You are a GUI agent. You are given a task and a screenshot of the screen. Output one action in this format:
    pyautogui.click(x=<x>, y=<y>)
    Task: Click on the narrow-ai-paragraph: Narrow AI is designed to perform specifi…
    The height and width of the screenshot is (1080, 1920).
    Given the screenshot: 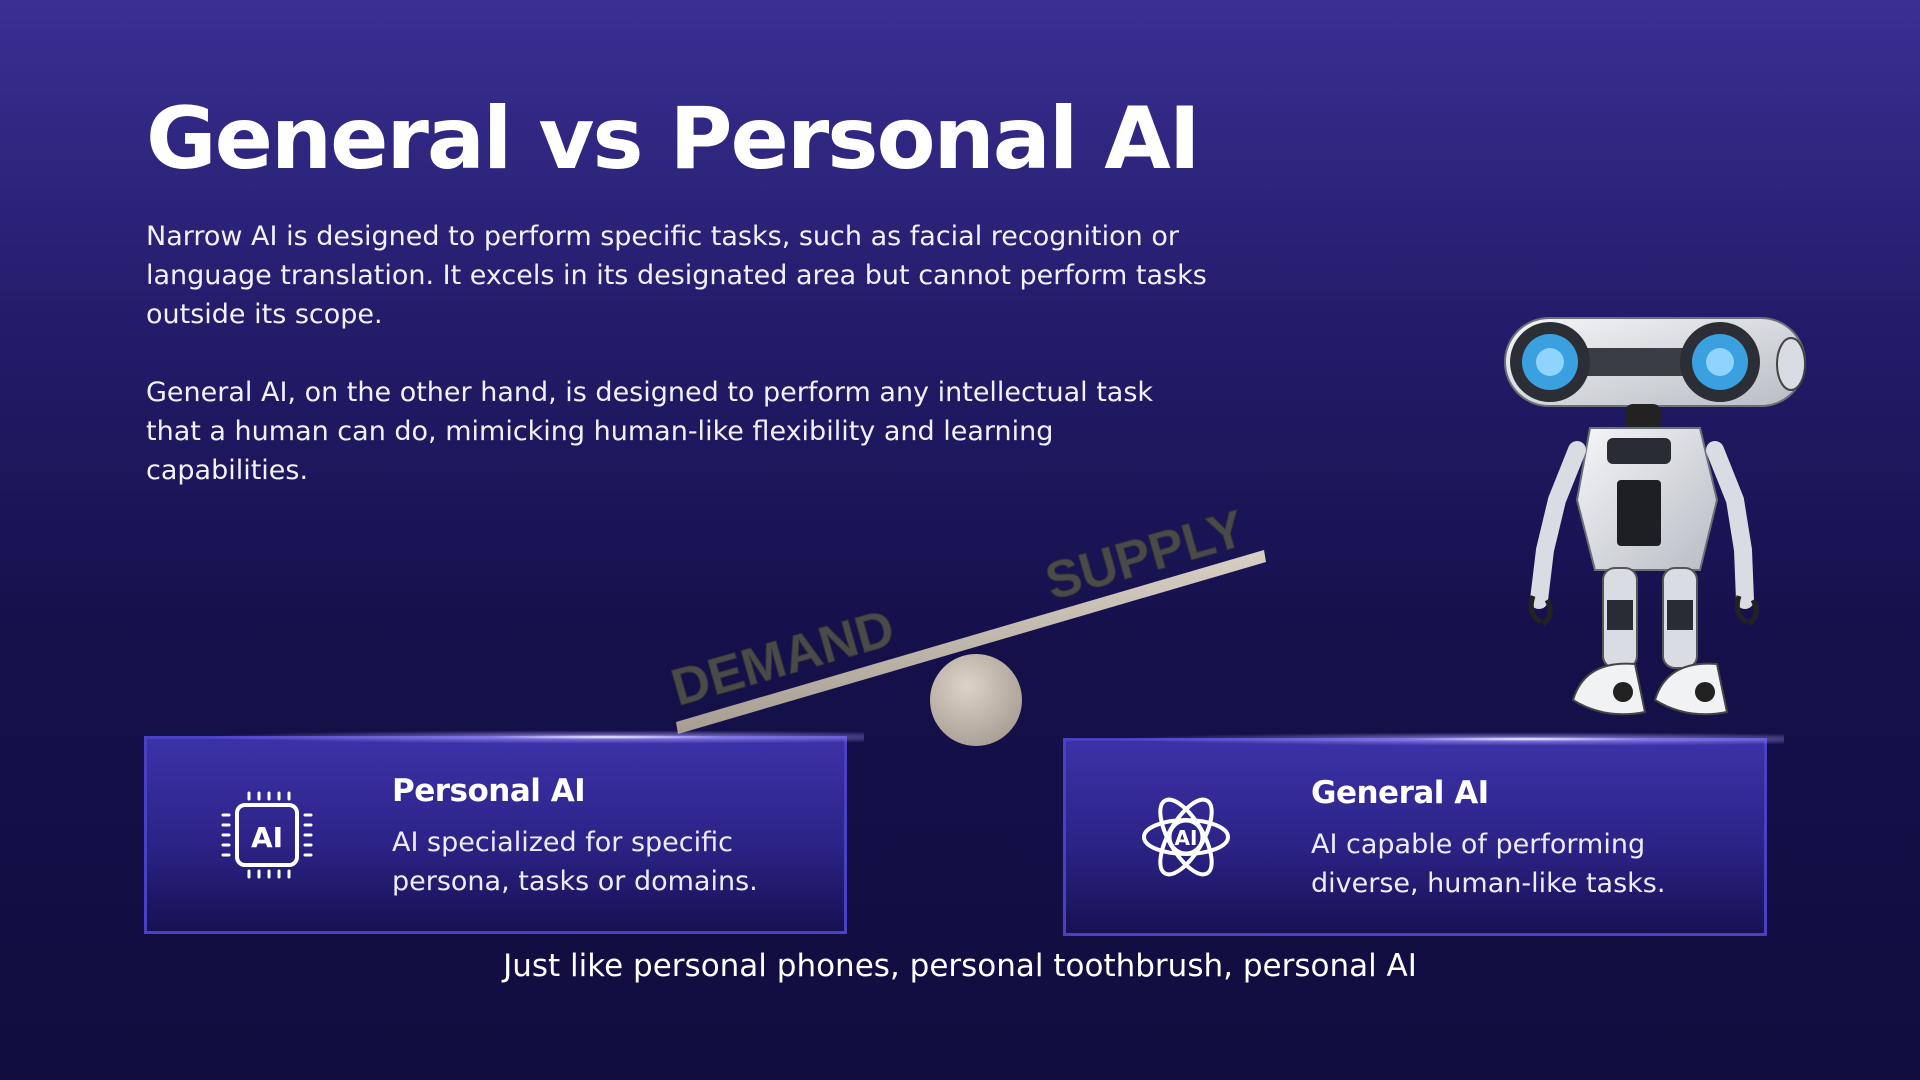 What is the action you would take?
    pyautogui.click(x=676, y=275)
    